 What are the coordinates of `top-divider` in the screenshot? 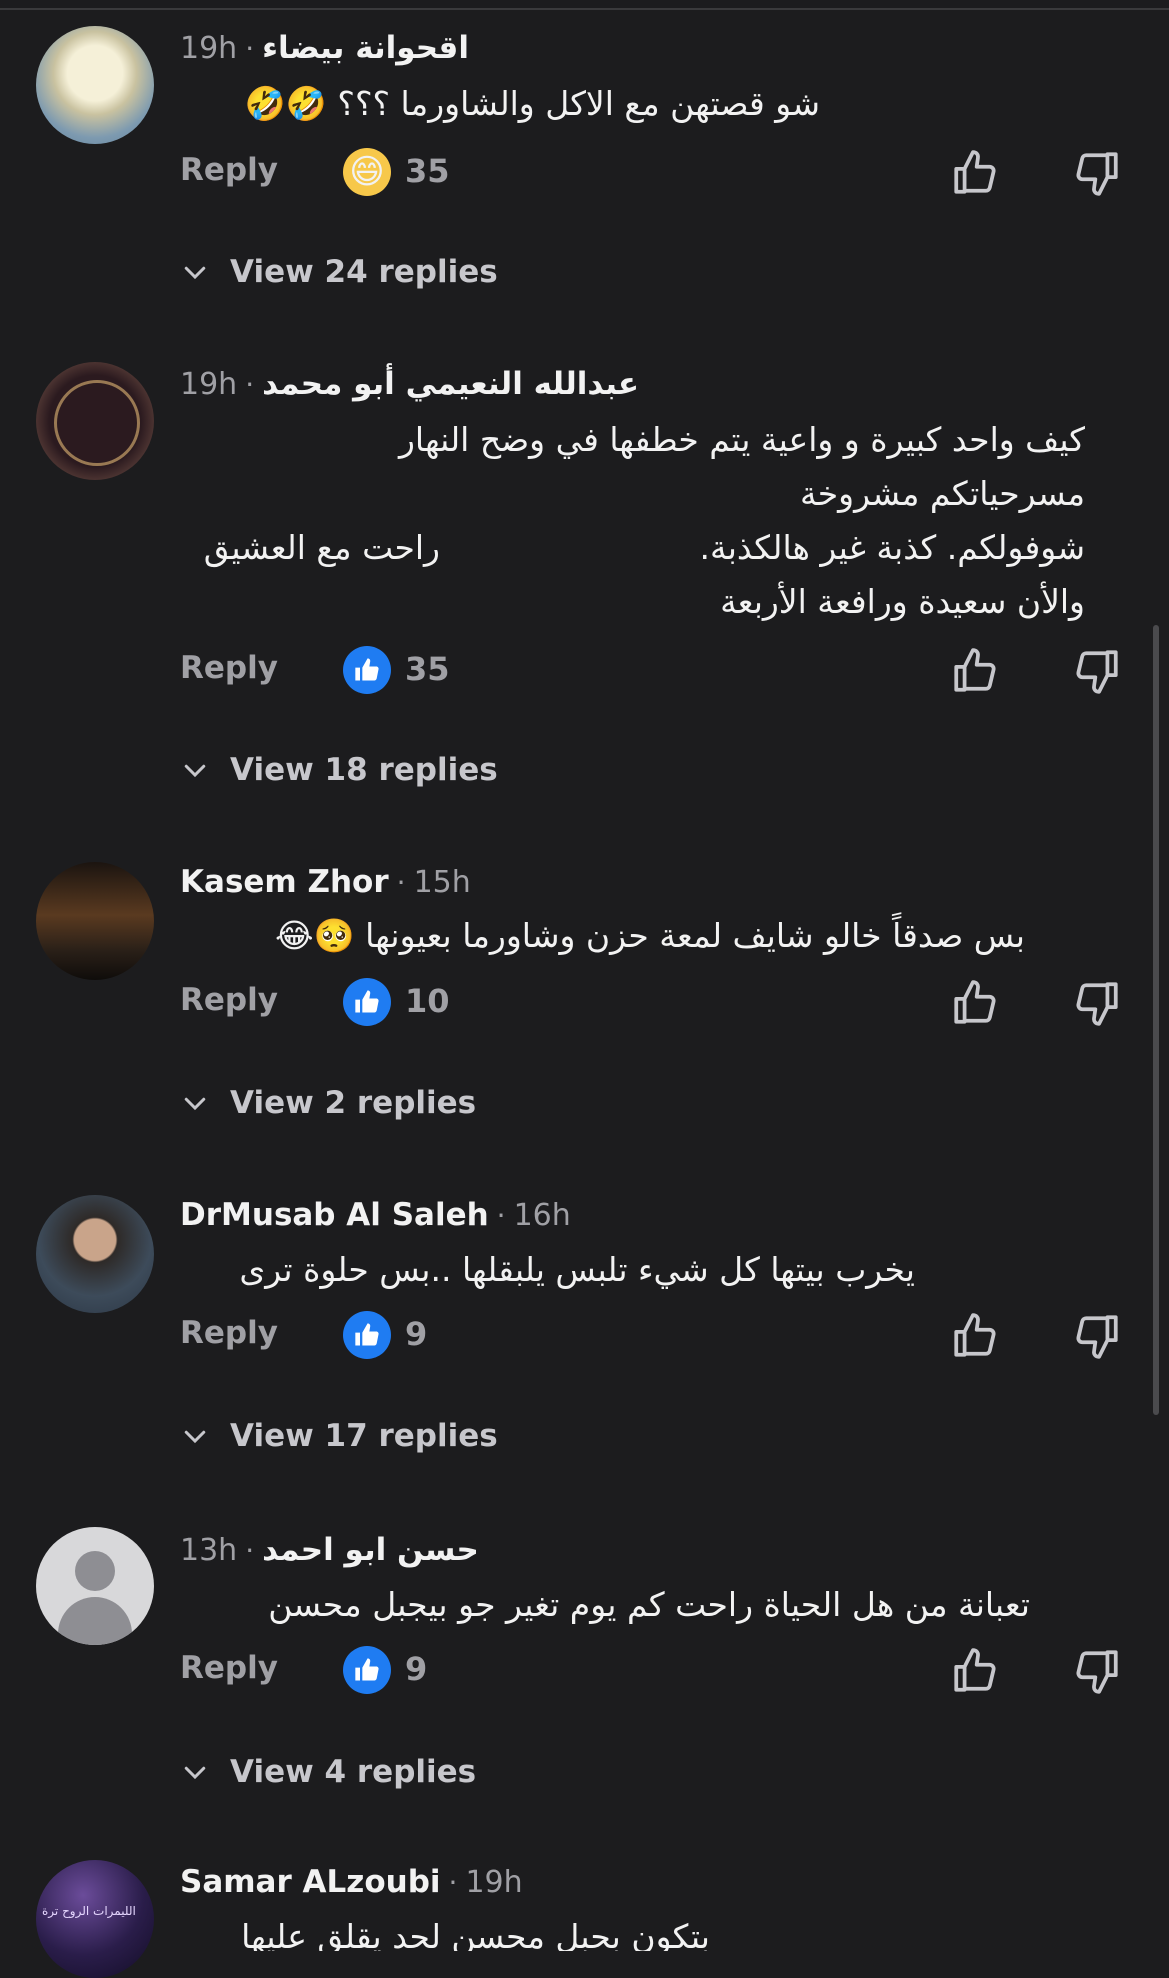 It's located at (584, 9).